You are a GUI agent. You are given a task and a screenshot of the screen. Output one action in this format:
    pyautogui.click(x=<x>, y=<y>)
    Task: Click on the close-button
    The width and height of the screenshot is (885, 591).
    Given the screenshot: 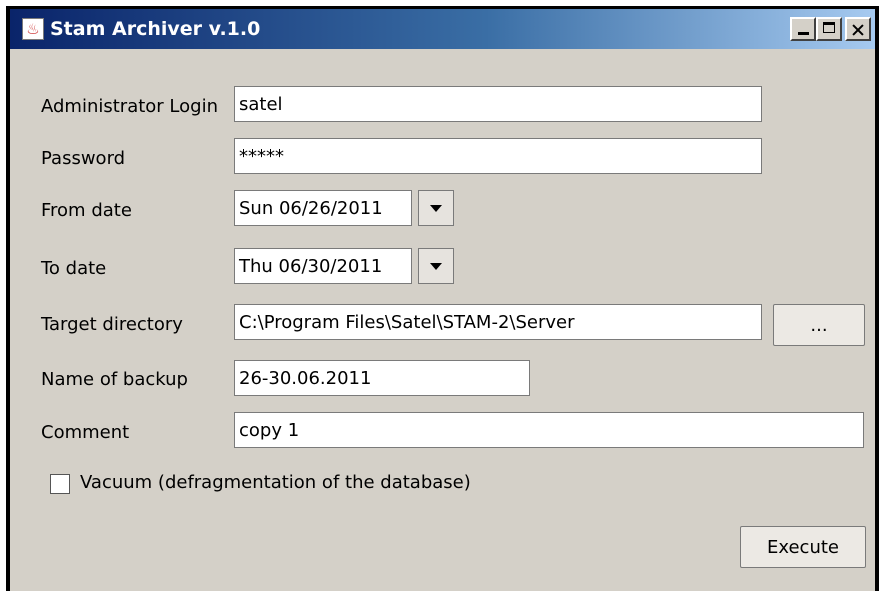 What is the action you would take?
    pyautogui.click(x=858, y=29)
    